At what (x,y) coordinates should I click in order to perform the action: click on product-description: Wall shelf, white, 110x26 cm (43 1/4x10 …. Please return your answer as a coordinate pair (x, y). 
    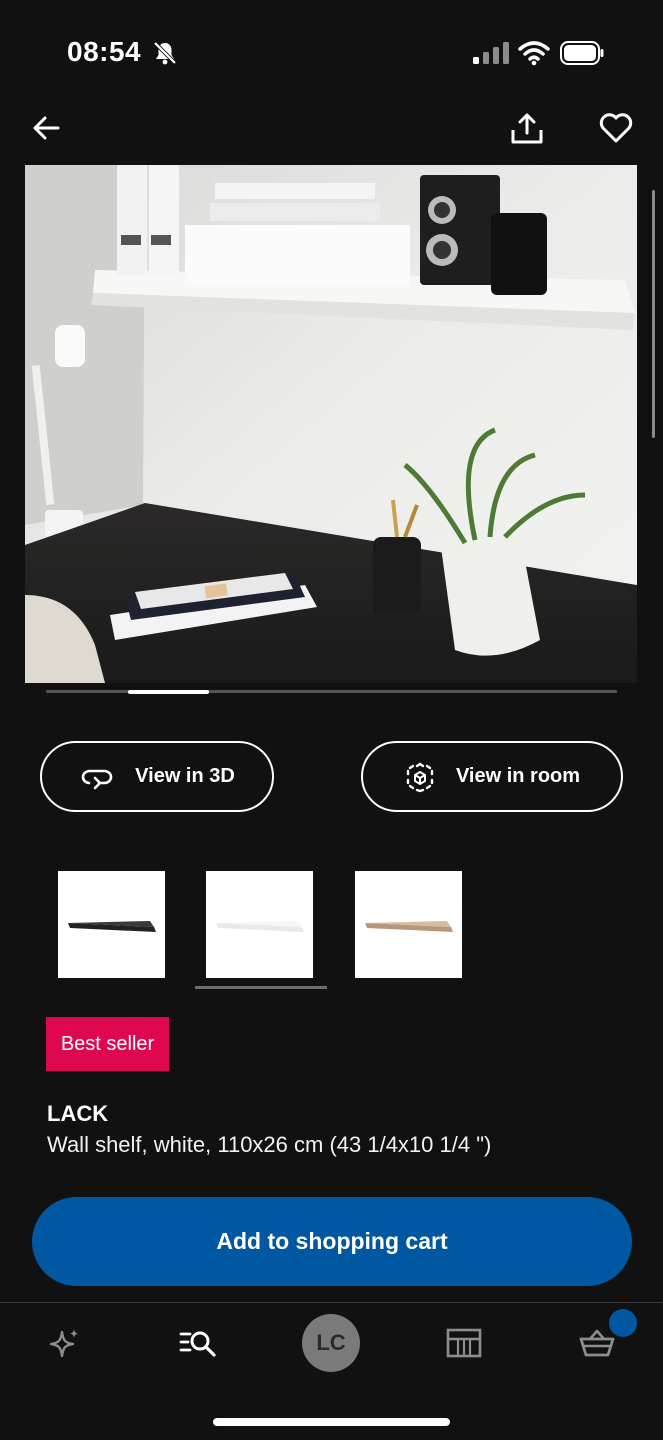
    Looking at the image, I should click on (269, 1144).